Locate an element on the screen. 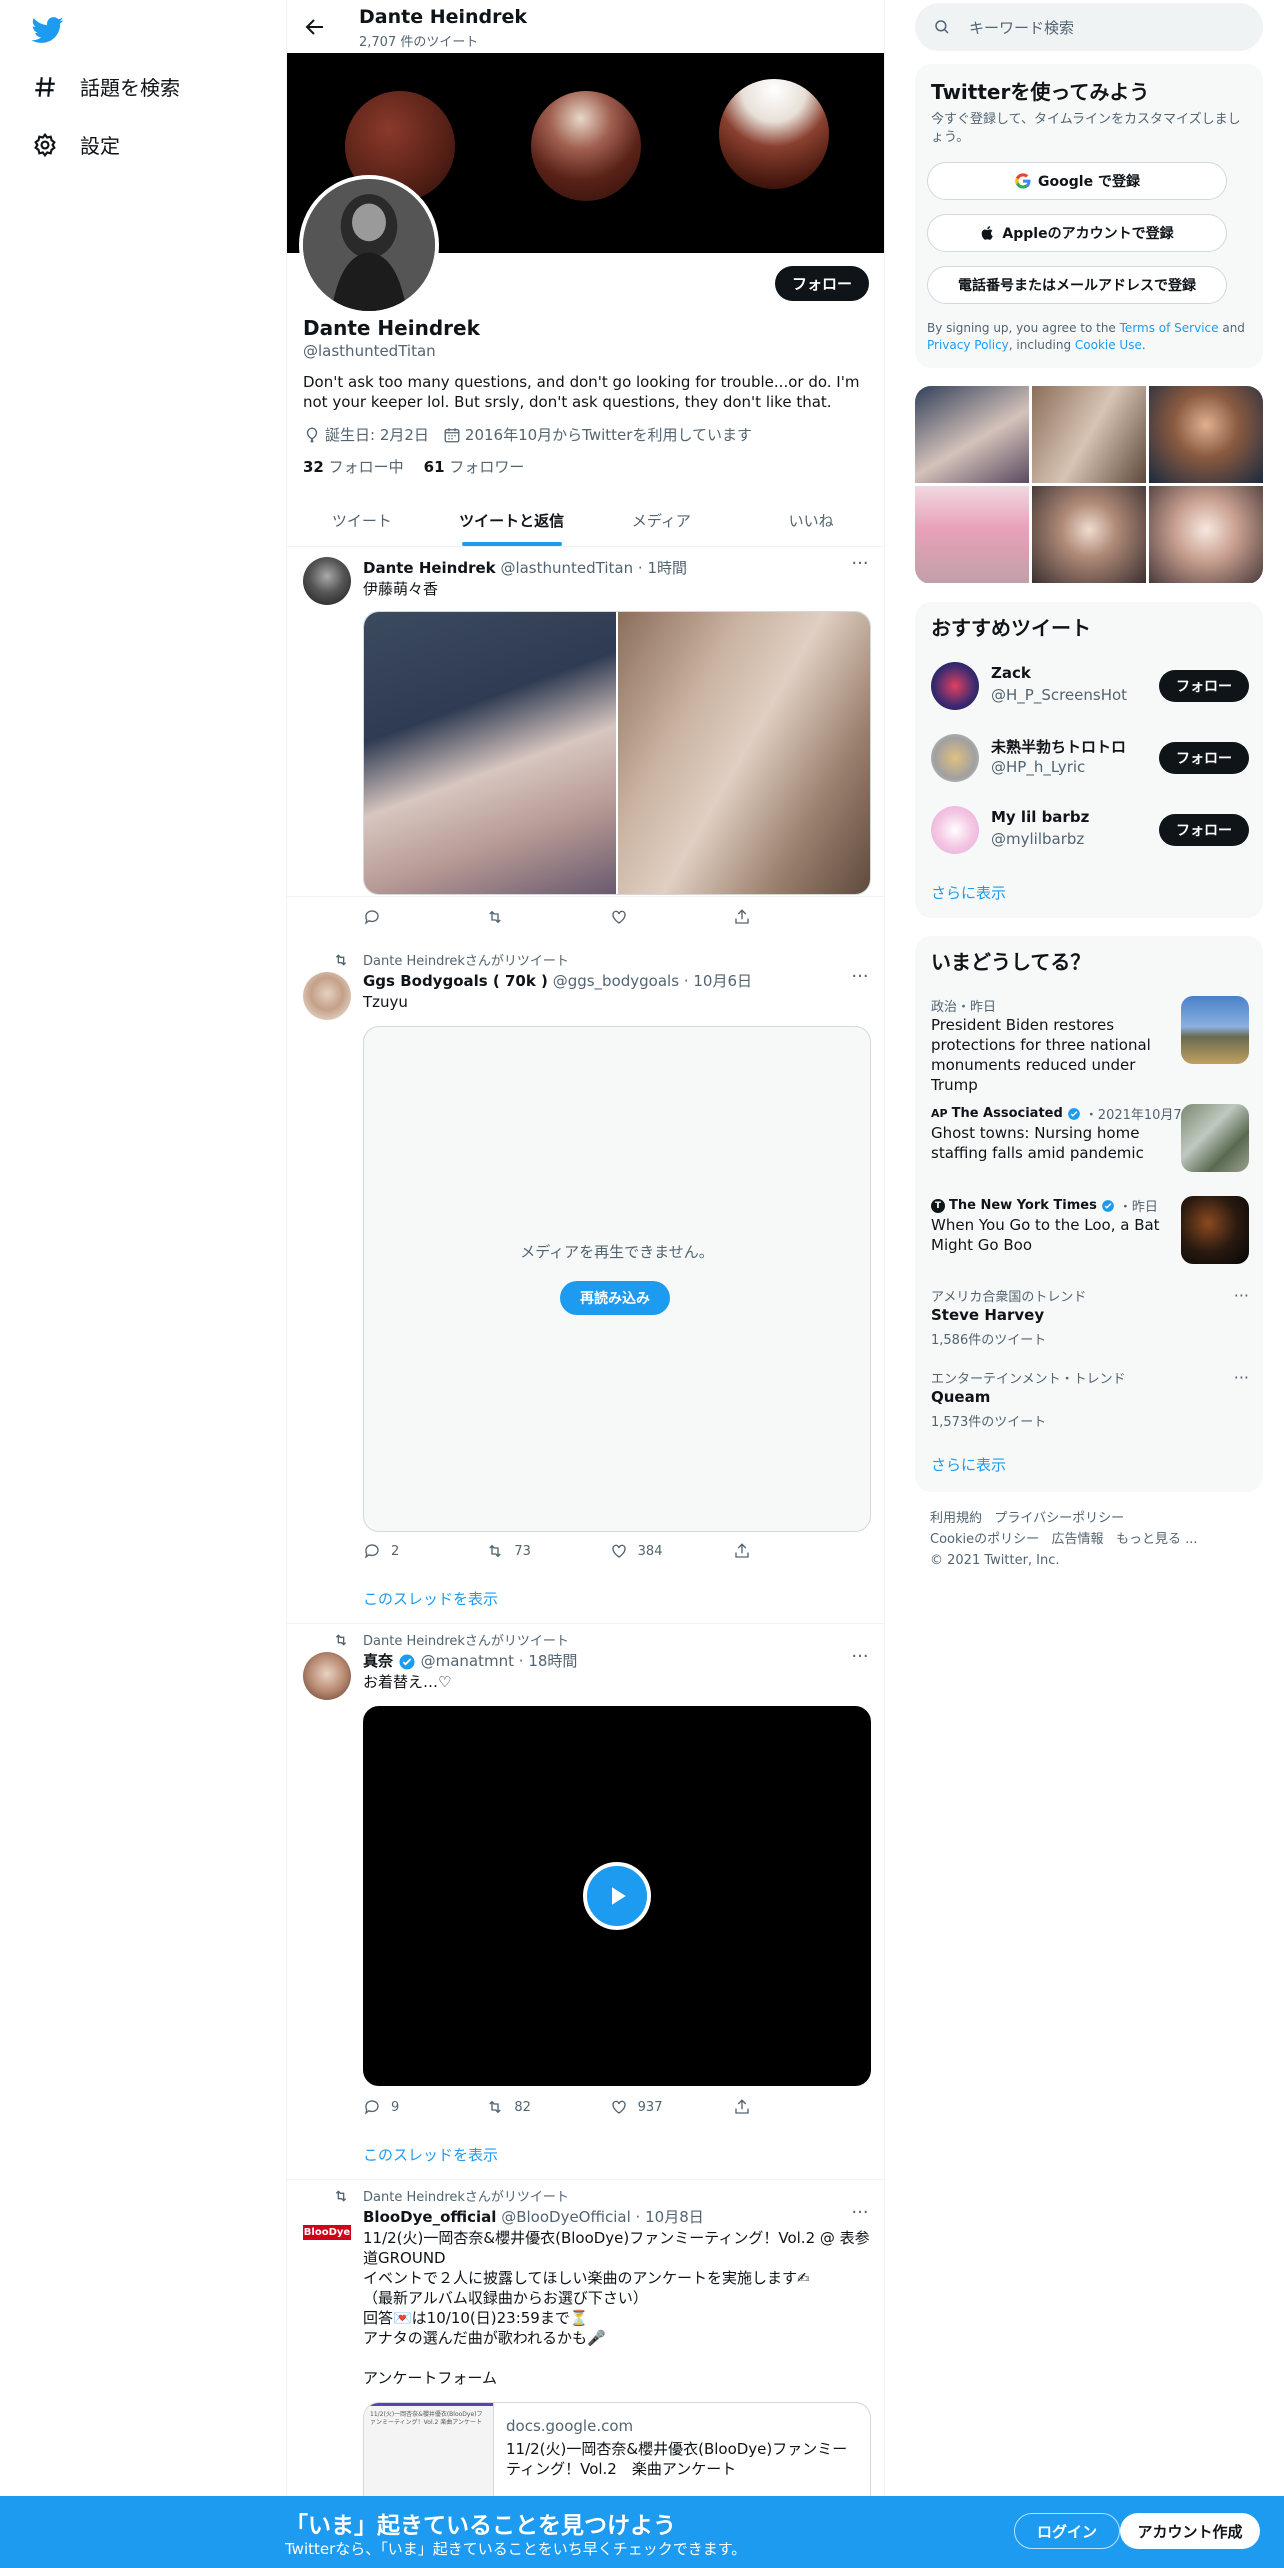 Image resolution: width=1284 pixels, height=2568 pixels. tweet-time: 10月6日 is located at coordinates (722, 981).